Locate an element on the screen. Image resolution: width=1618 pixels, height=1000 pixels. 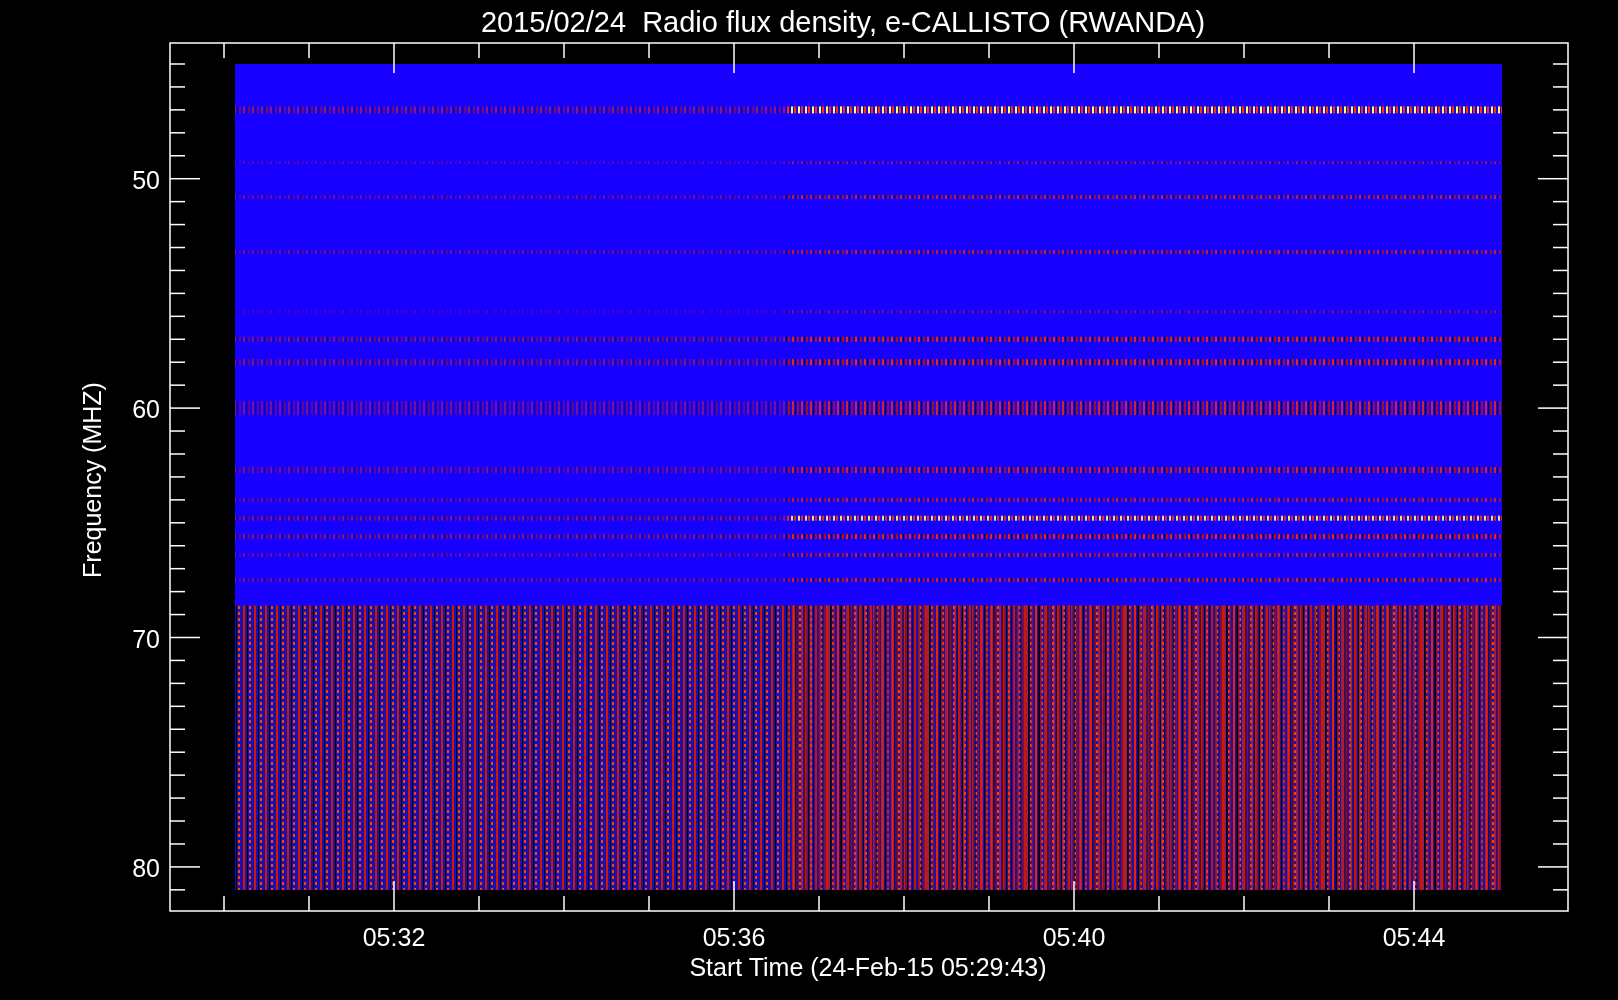
chart-title: 2015/02/24 Radio flux density, e-CALLISTO (RWANDA) is located at coordinates (843, 22).